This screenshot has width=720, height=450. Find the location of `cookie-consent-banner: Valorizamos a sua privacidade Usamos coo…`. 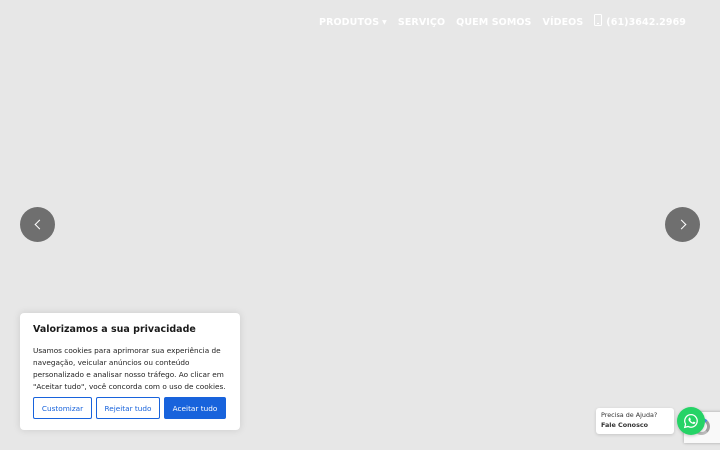

cookie-consent-banner: Valorizamos a sua privacidade Usamos coo… is located at coordinates (130, 371).